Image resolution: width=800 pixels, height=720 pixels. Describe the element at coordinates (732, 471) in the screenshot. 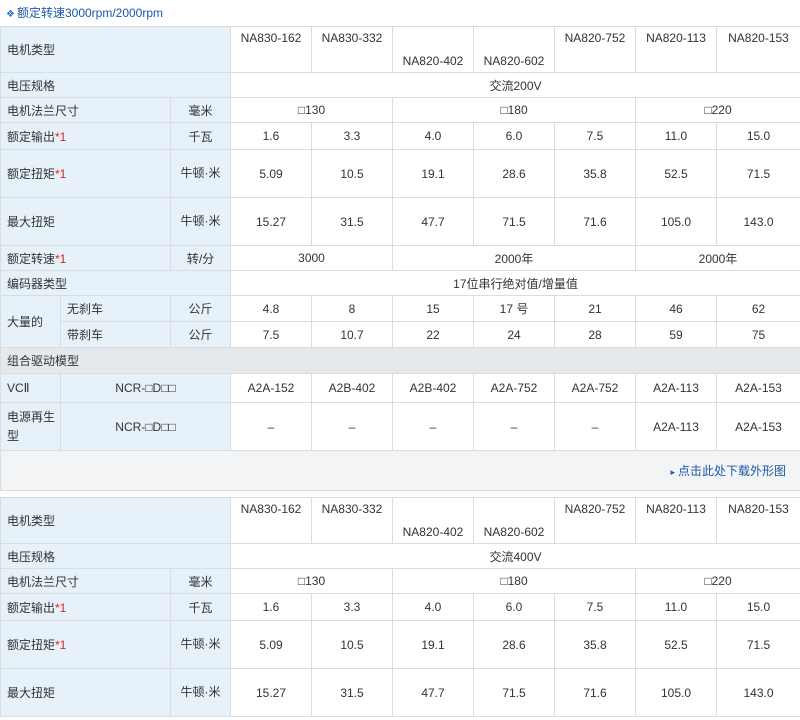

I see `download-drawing-link: 点击此处下载外形图` at that location.